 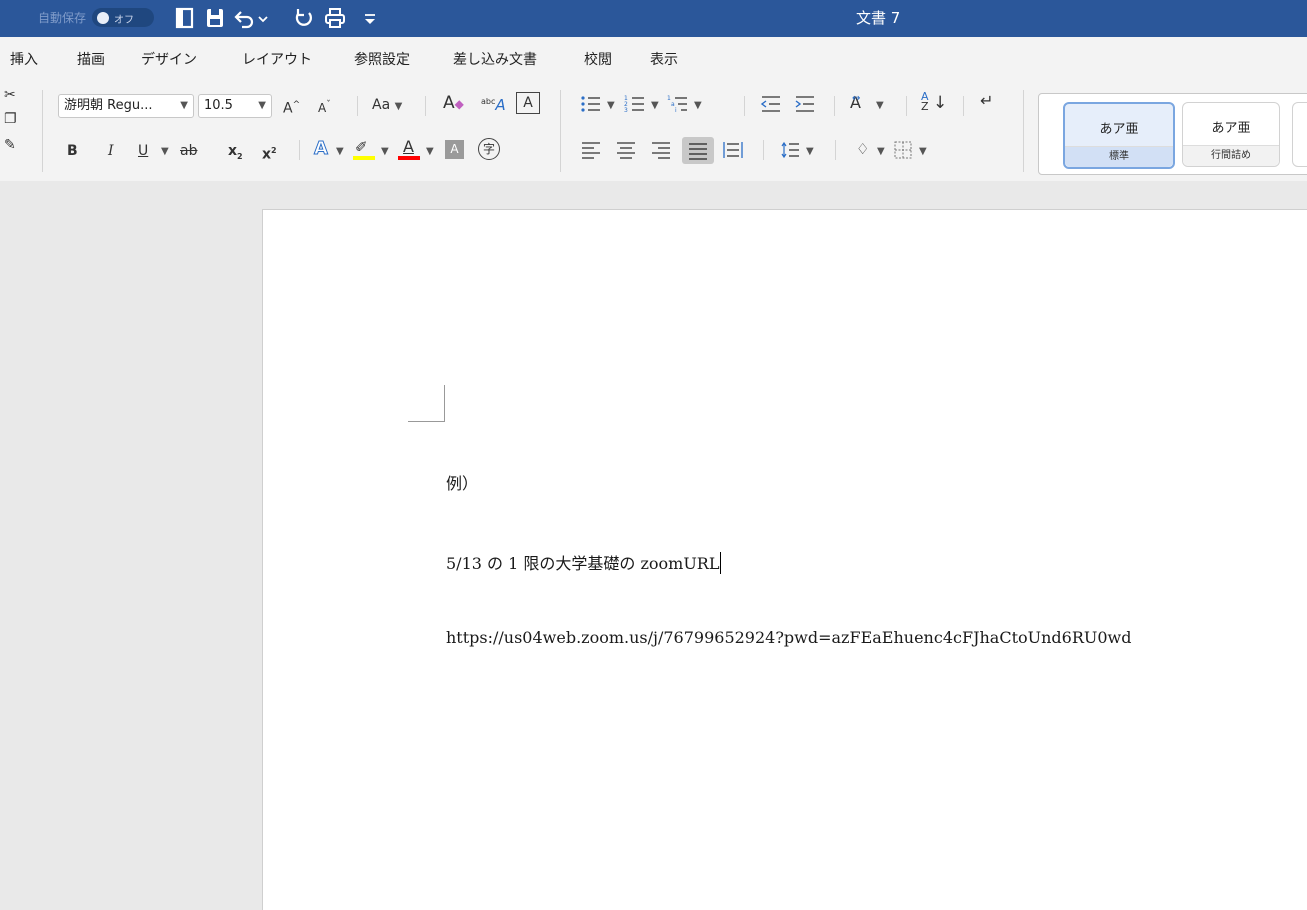 I want to click on redo-icon, so click(x=303, y=18).